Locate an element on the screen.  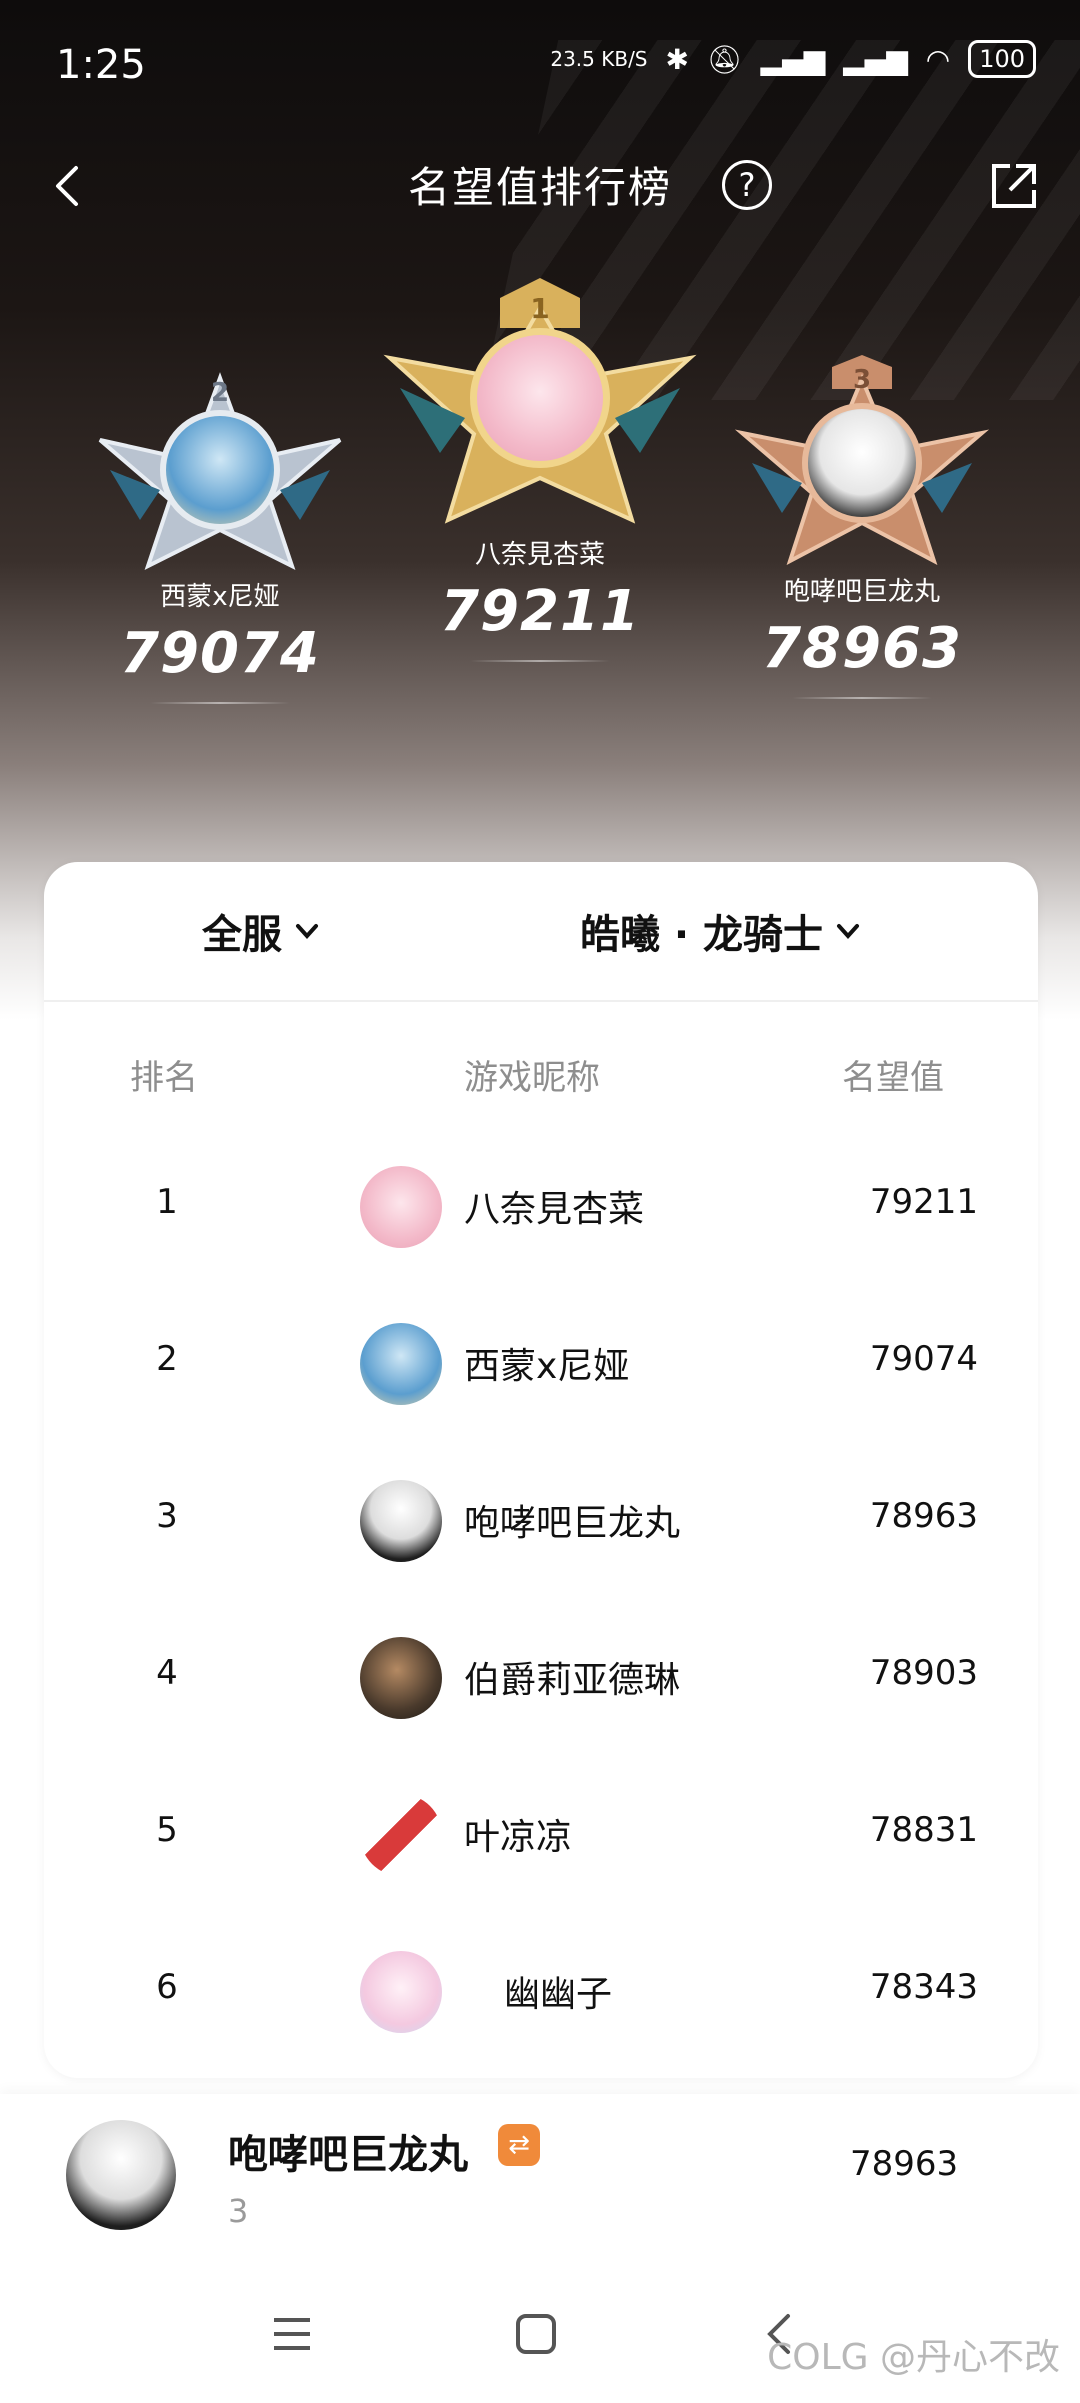
my-rank-bar: 咆哮吧巨龙丸 ⇄ 3 78963 is located at coordinates (540, 2179).